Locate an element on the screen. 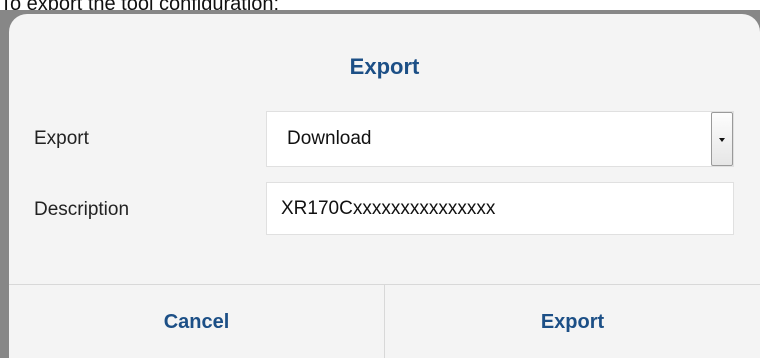 This screenshot has height=358, width=760. chevron-down-icon is located at coordinates (722, 139).